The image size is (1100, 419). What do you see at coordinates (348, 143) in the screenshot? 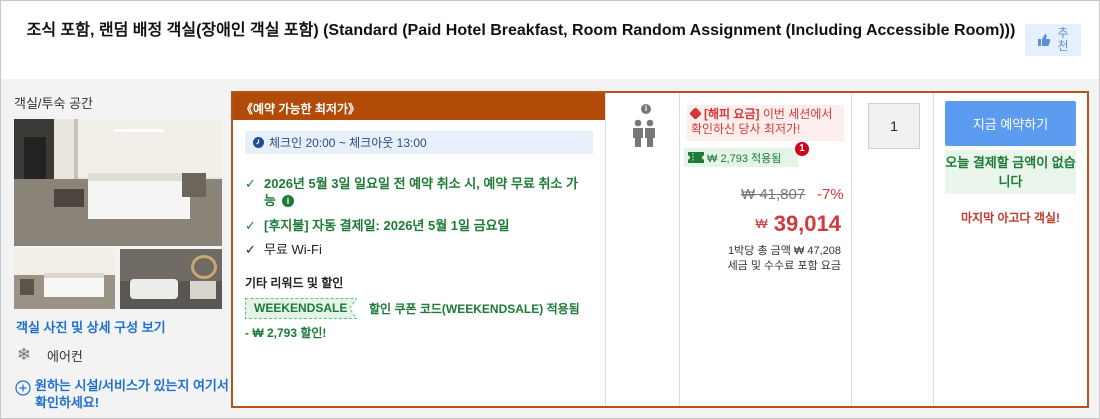
I see `checkin-text: 체크인 20:00 ~ 체크아웃 13:00` at bounding box center [348, 143].